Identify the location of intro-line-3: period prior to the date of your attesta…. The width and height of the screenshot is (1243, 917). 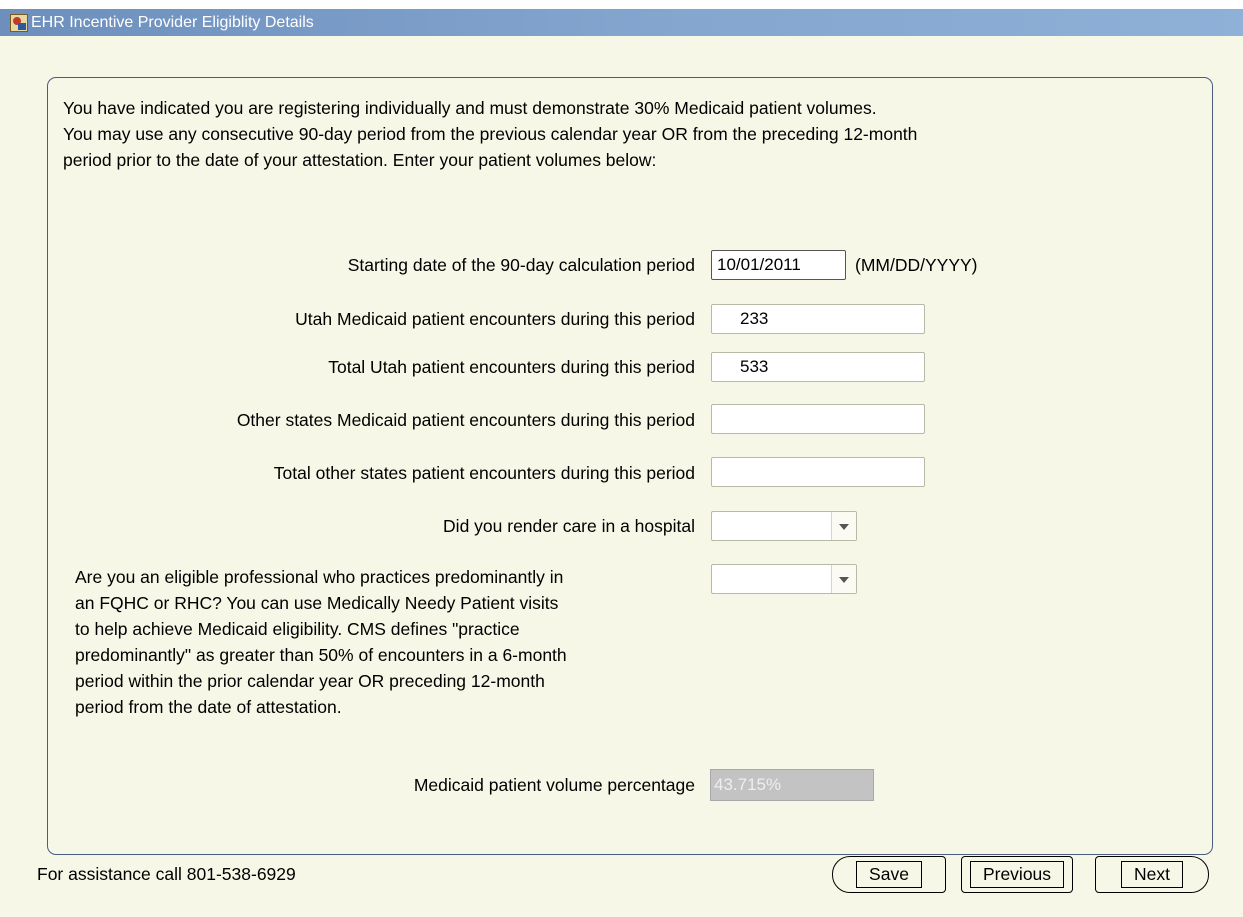
(360, 160).